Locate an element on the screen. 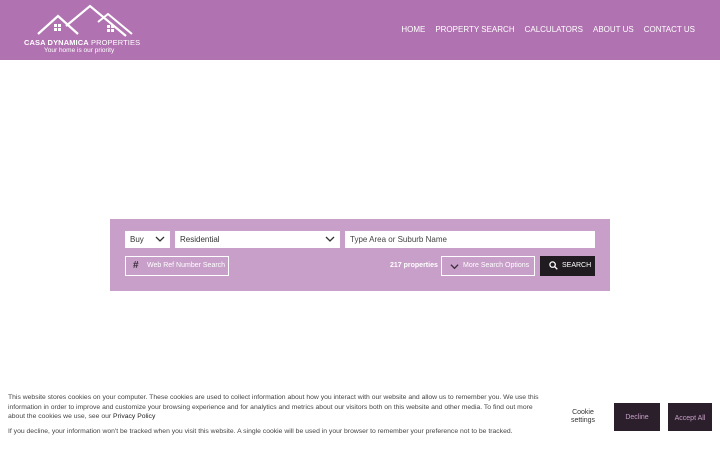  property-count: 217 properties is located at coordinates (414, 265).